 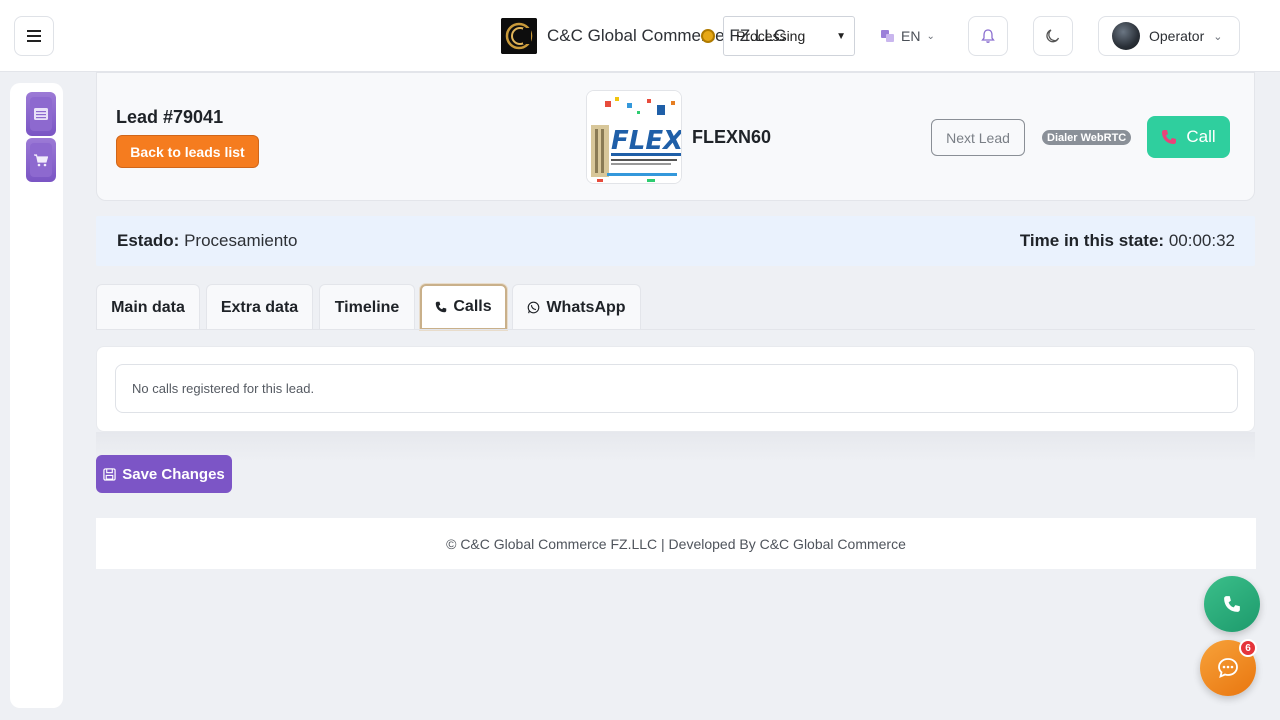 I want to click on whatsapp-icon, so click(x=534, y=307).